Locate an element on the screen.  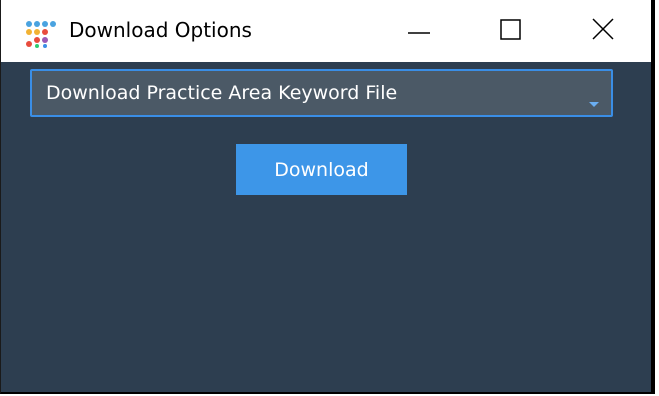
minimize-button is located at coordinates (419, 31).